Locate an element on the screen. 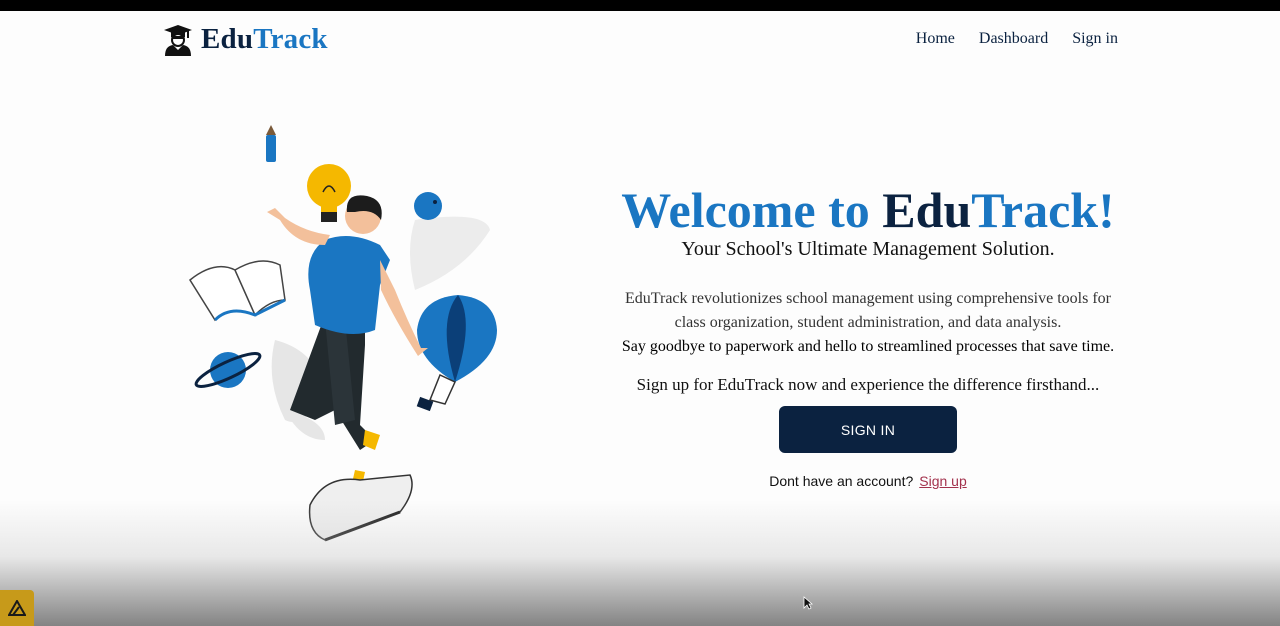 This screenshot has width=1280, height=626. graduate-student-icon is located at coordinates (178, 40).